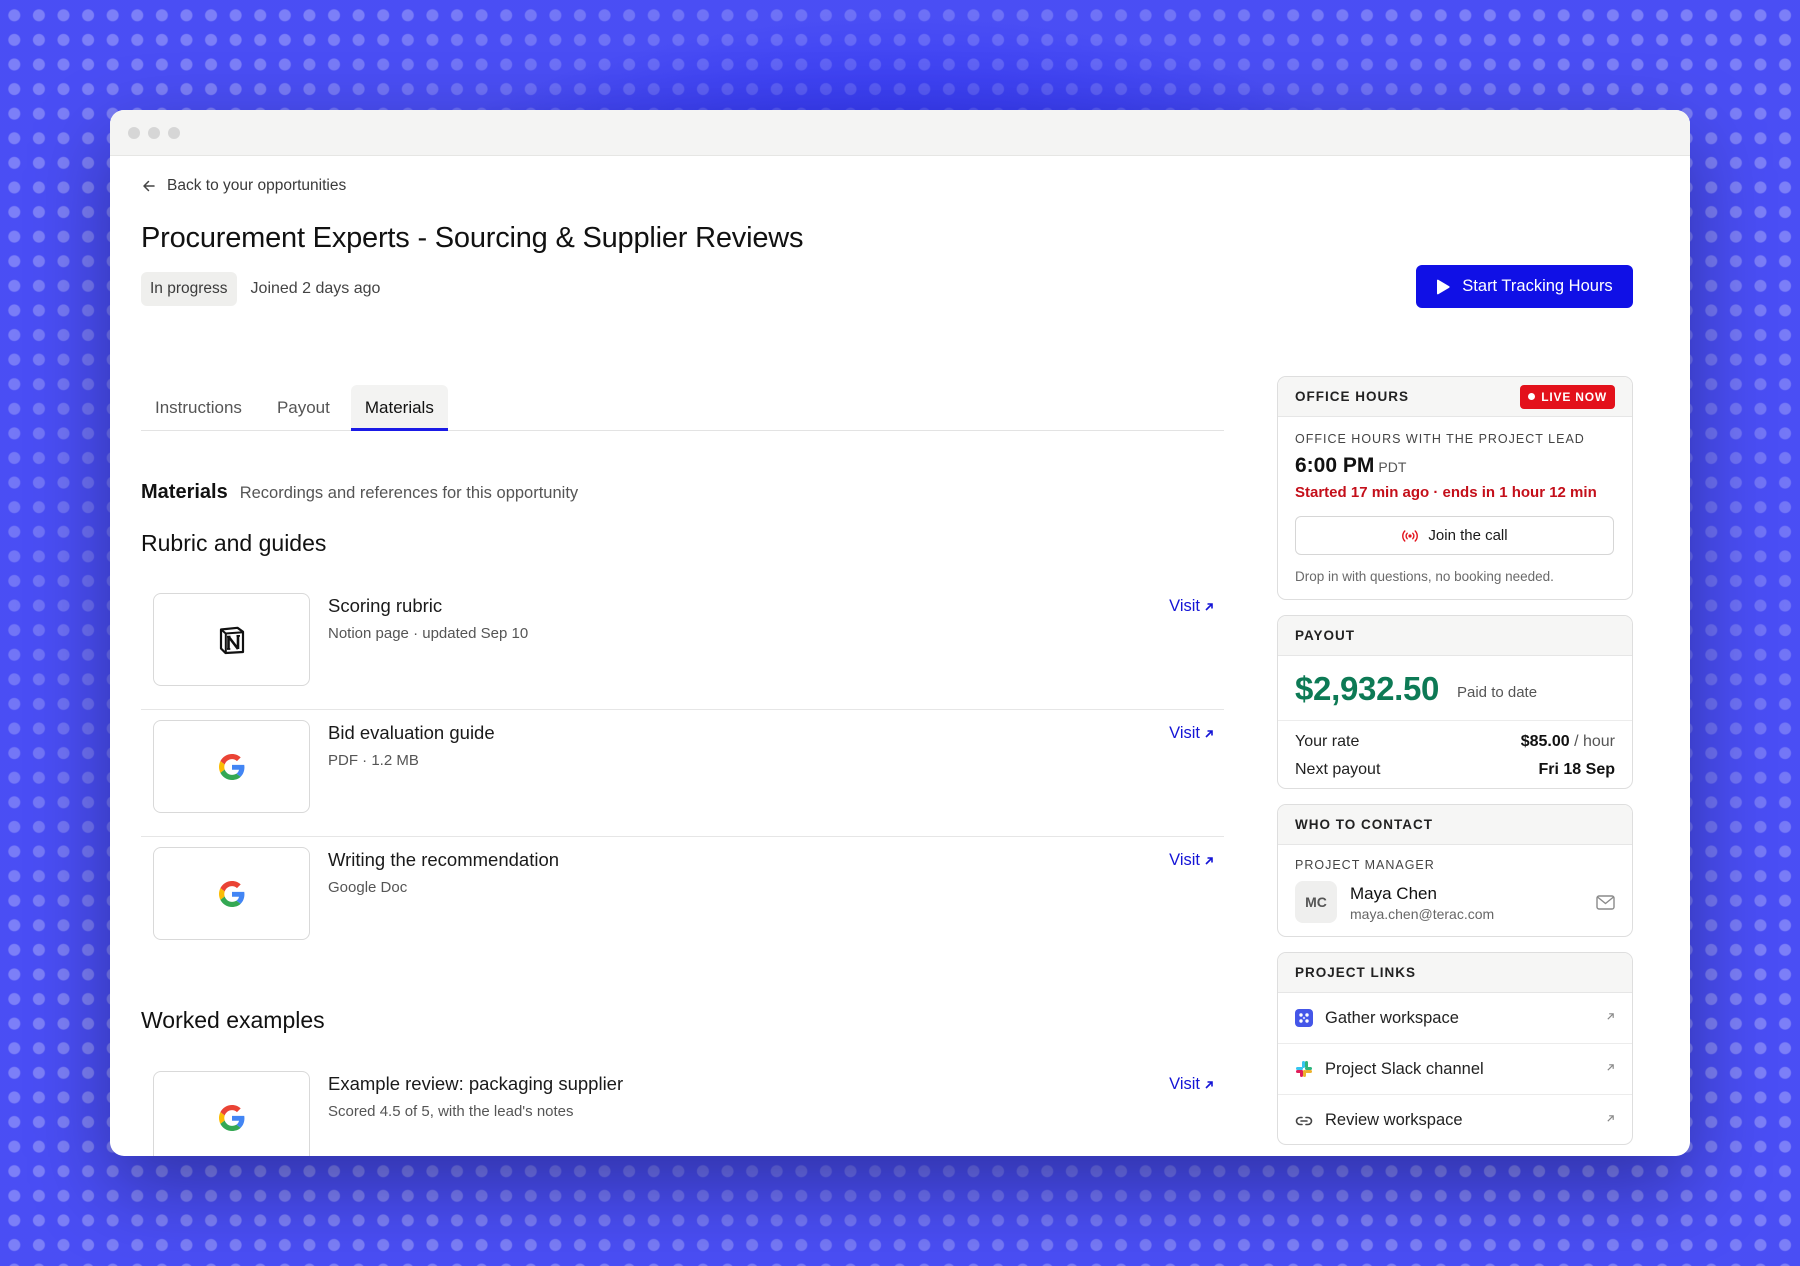  What do you see at coordinates (1497, 692) in the screenshot?
I see `payout-amount-label: Paid to date` at bounding box center [1497, 692].